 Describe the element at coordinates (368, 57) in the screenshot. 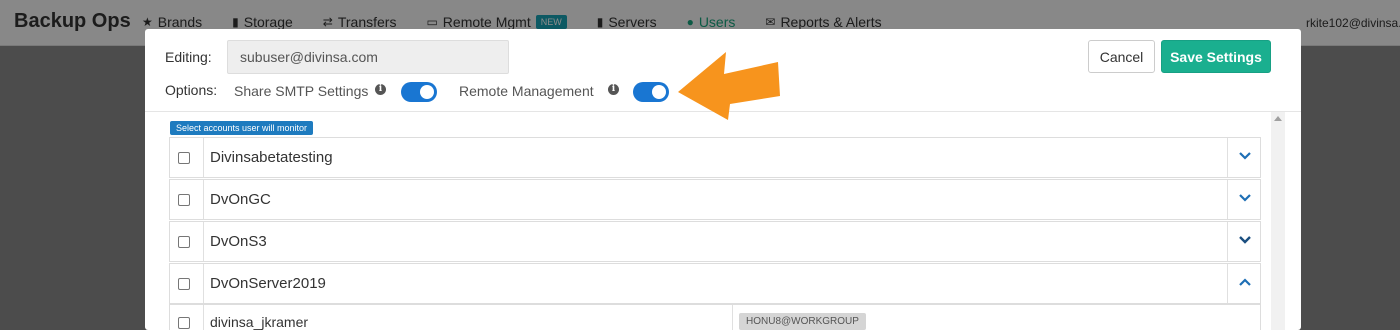

I see `editing-user-field` at that location.